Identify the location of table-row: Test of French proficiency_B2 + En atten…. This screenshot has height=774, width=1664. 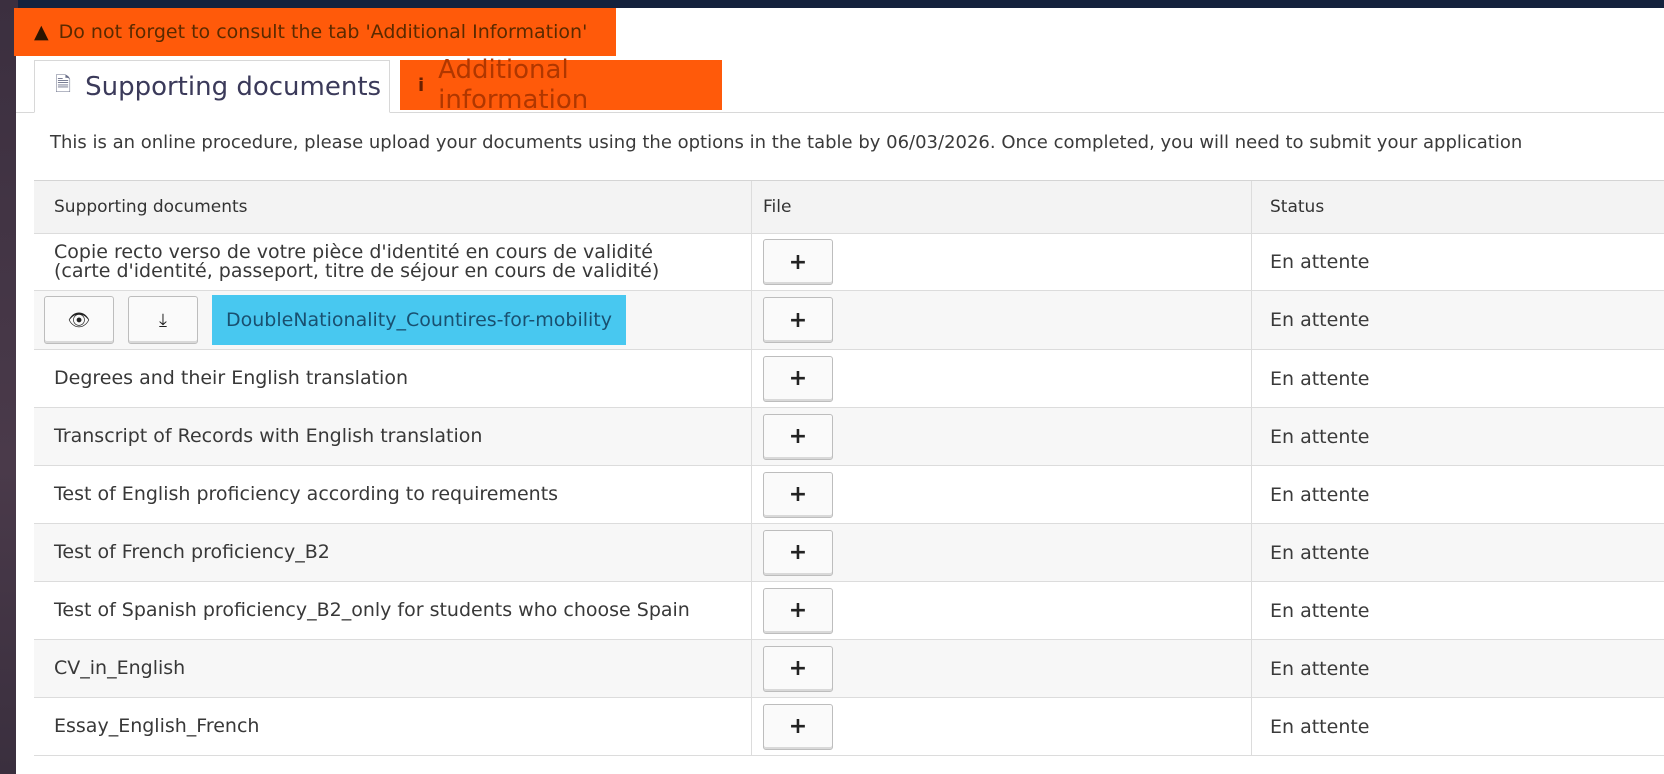
(849, 553).